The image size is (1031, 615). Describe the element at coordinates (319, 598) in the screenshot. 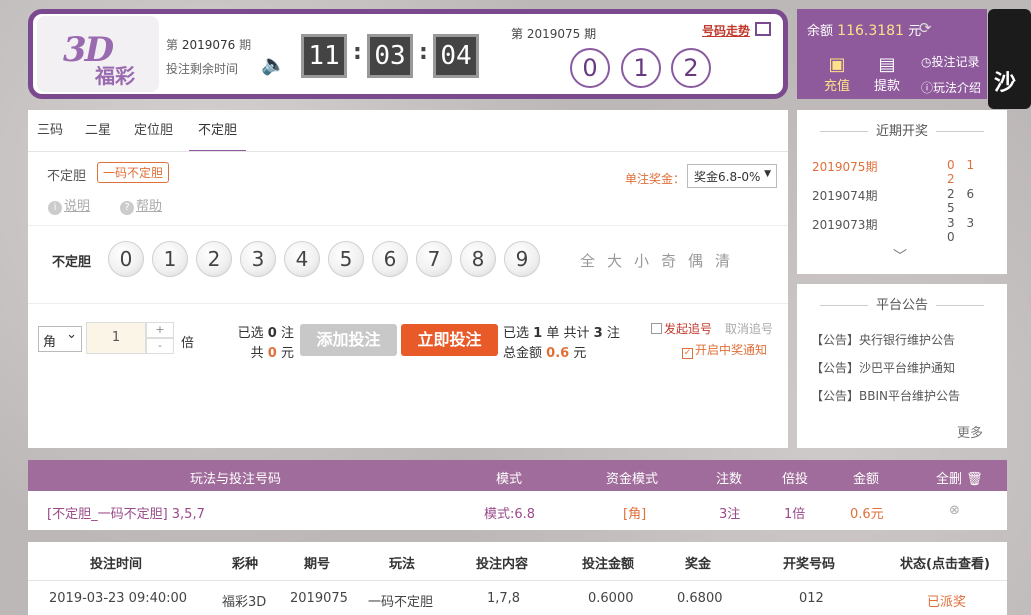

I see `hist-issue: 2019075` at that location.